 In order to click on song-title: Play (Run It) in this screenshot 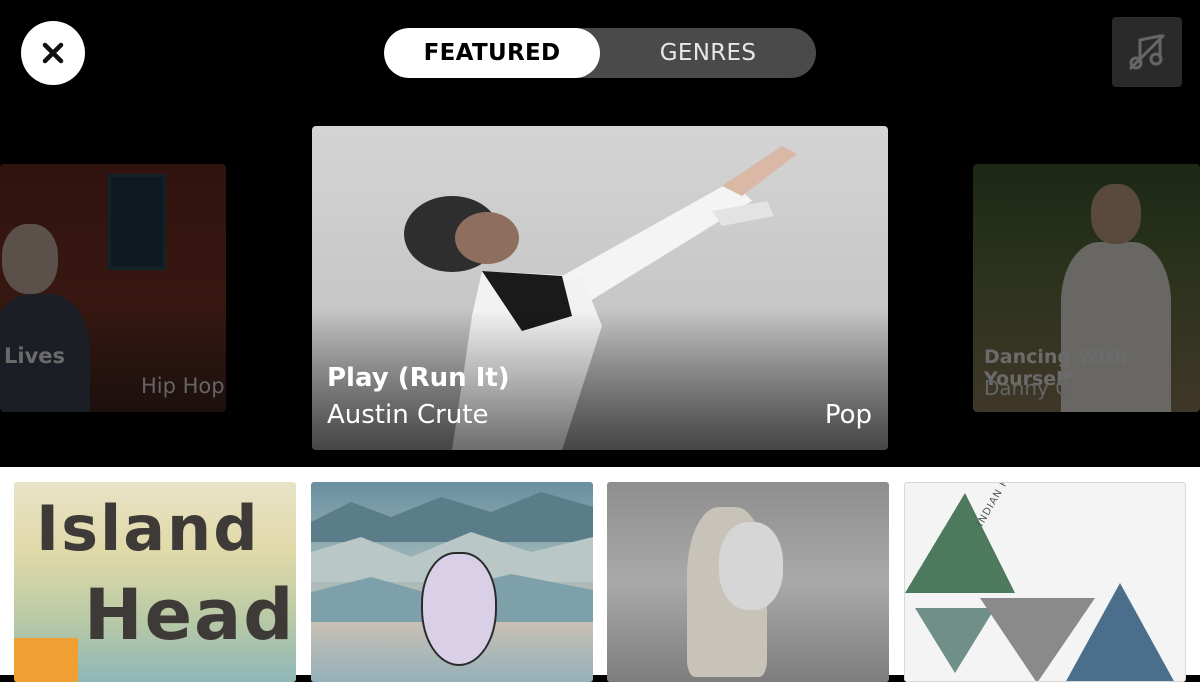, I will do `click(418, 378)`.